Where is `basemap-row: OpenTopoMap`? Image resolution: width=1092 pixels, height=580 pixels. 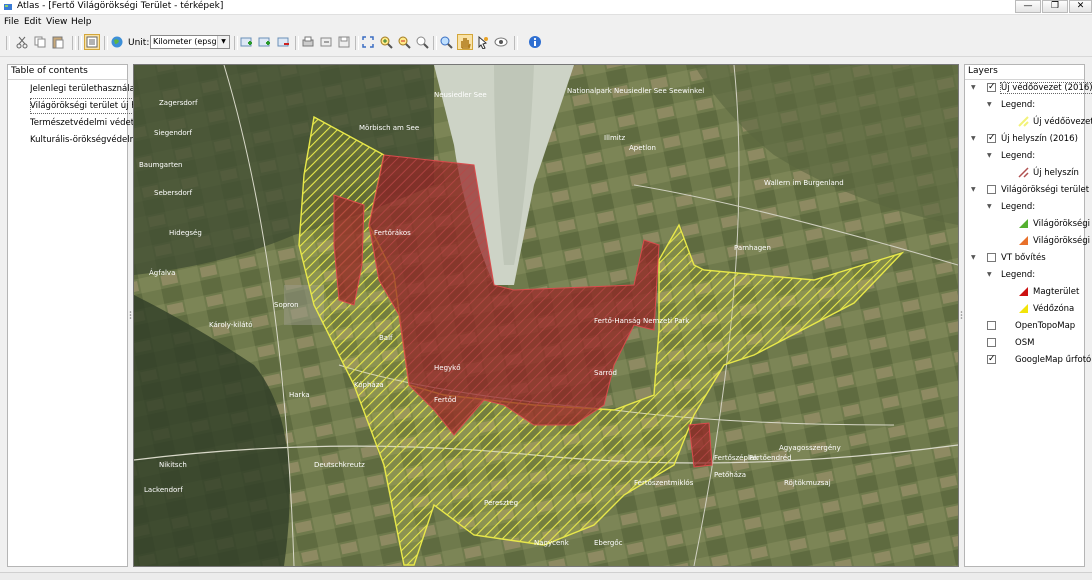 basemap-row: OpenTopoMap is located at coordinates (1024, 326).